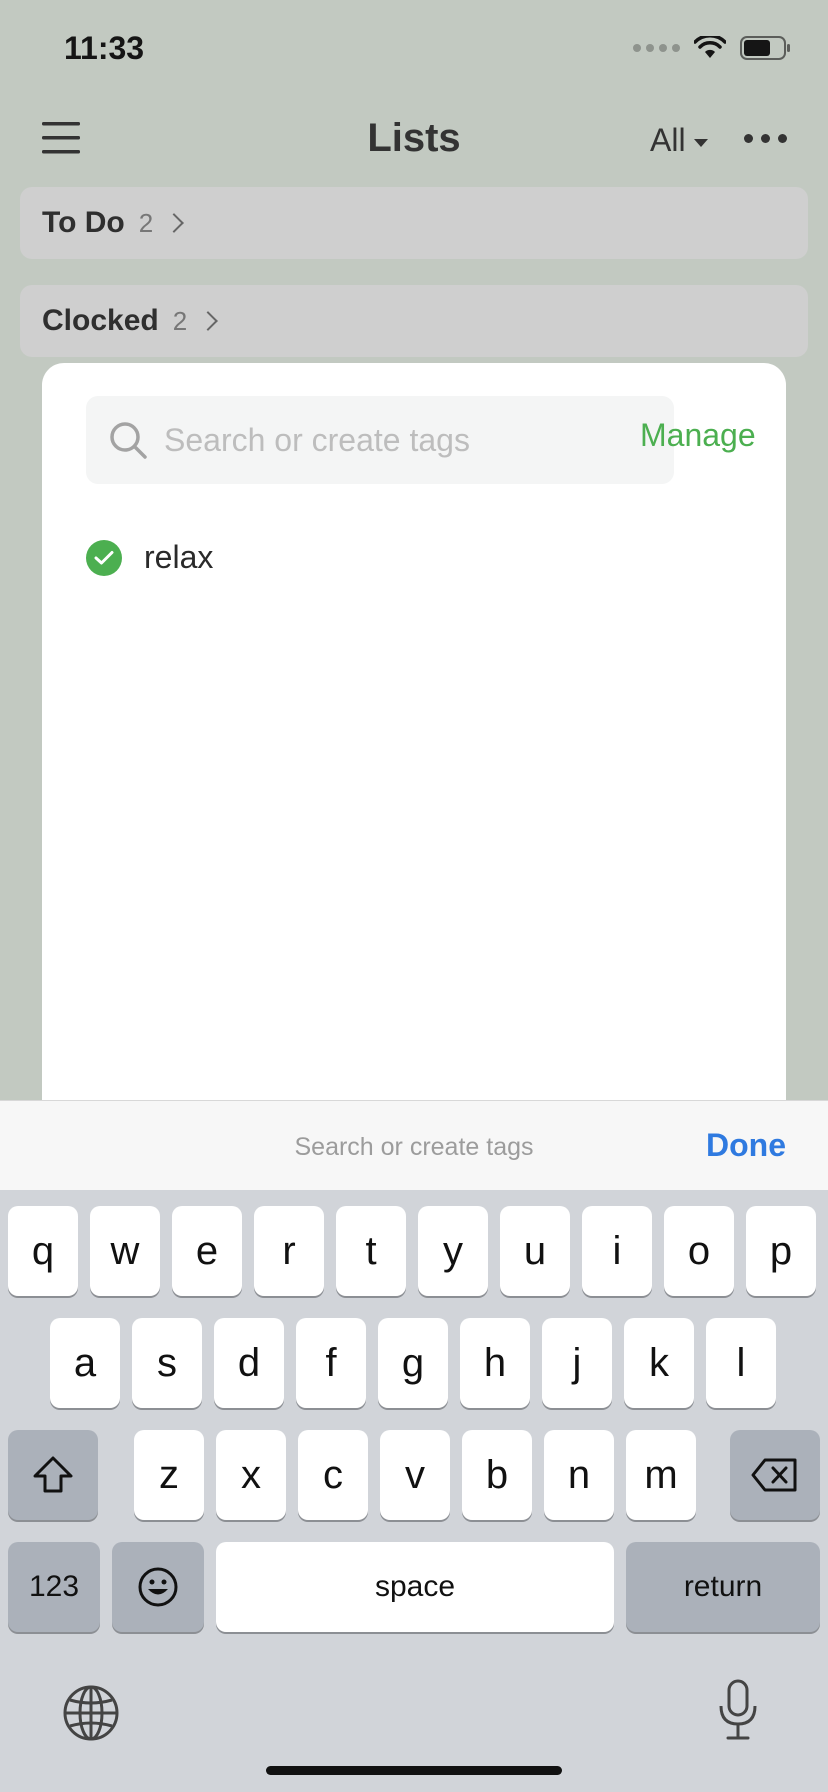 The width and height of the screenshot is (828, 1792). What do you see at coordinates (579, 1475) in the screenshot?
I see `key-n: n` at bounding box center [579, 1475].